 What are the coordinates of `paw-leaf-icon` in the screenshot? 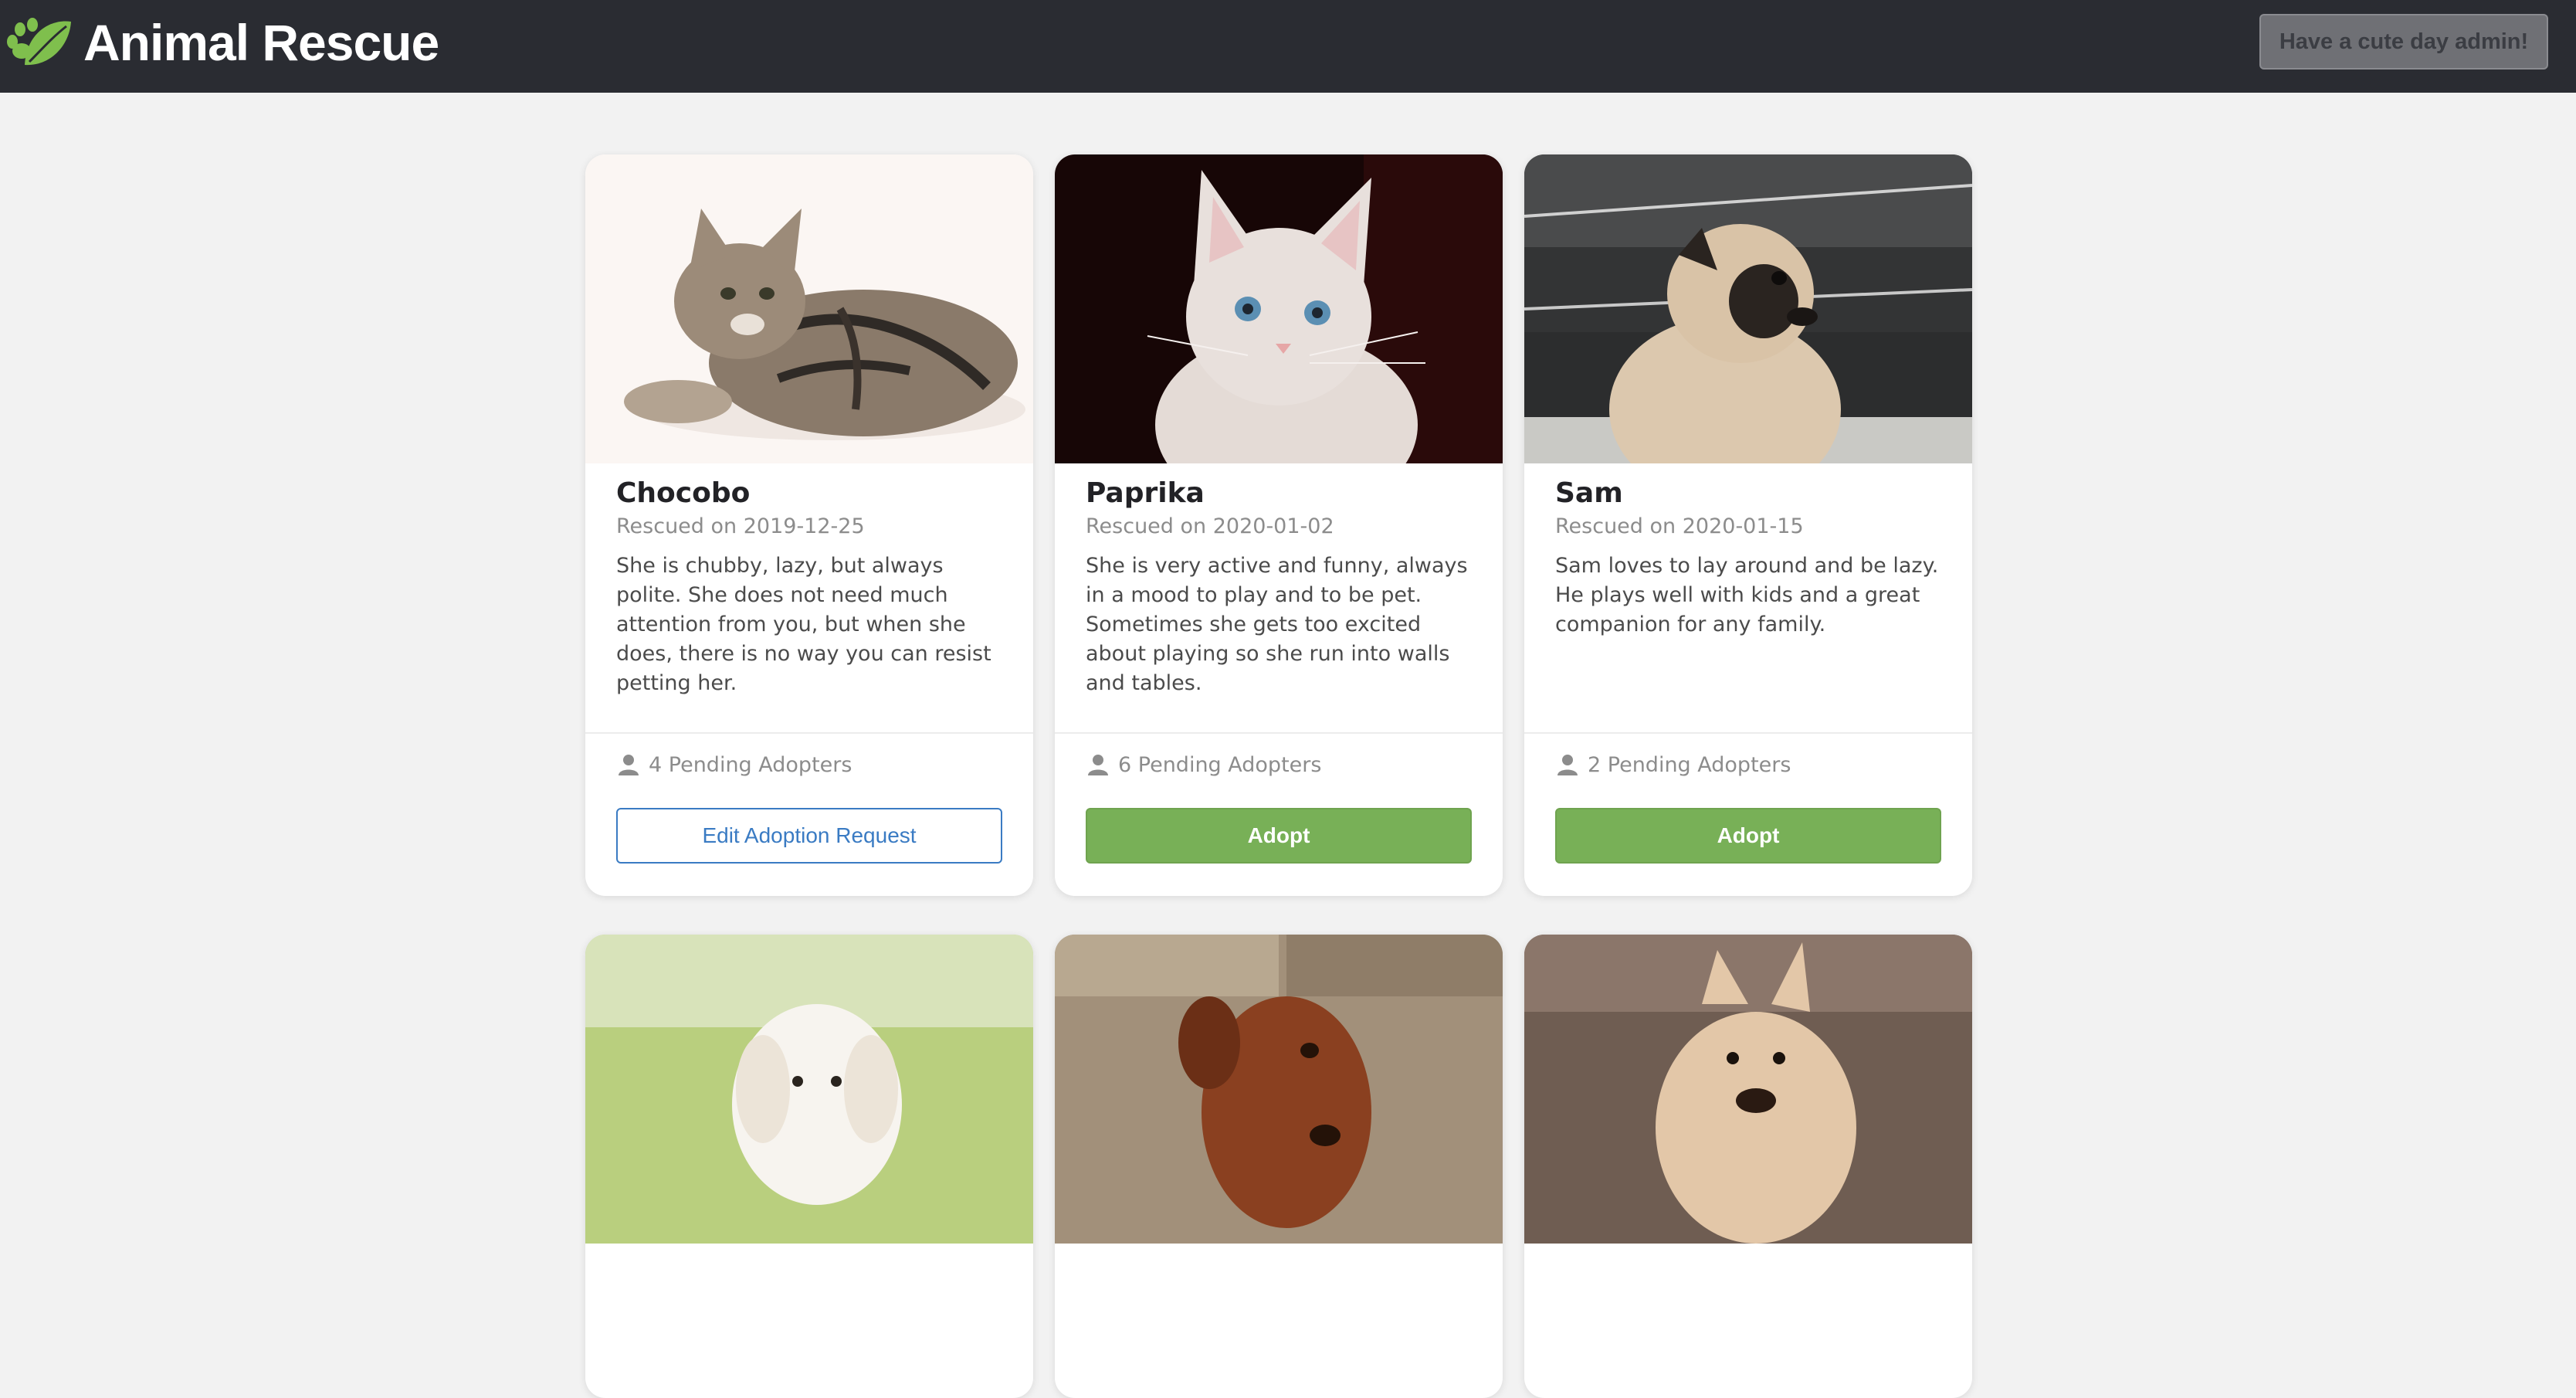 It's located at (39, 42).